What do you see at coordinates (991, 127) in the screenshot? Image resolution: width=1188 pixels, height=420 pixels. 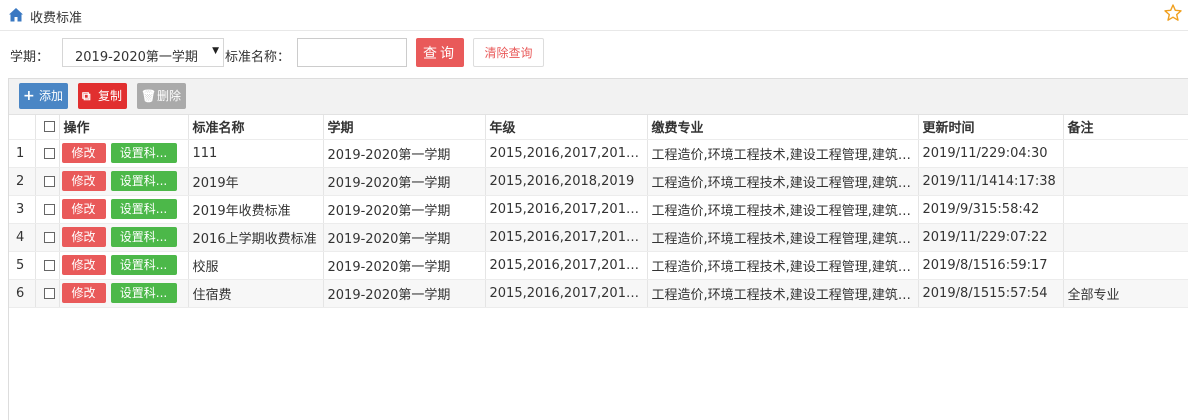 I see `header-updated: 更新时间` at bounding box center [991, 127].